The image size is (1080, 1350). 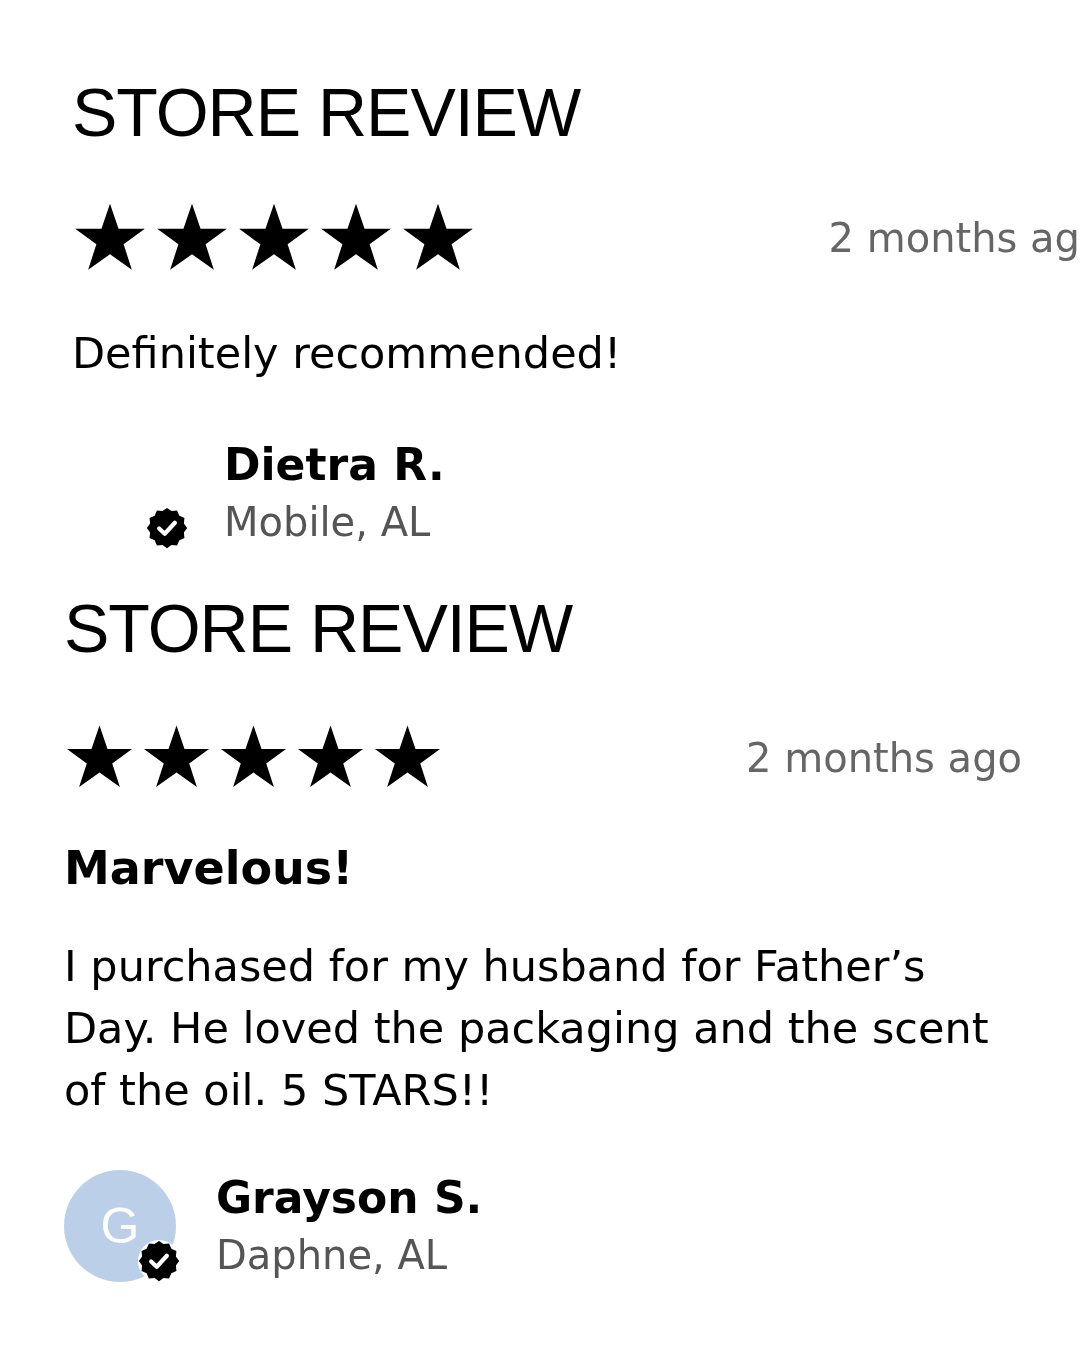 What do you see at coordinates (332, 1255) in the screenshot?
I see `reviewer-location: Daphne, AL` at bounding box center [332, 1255].